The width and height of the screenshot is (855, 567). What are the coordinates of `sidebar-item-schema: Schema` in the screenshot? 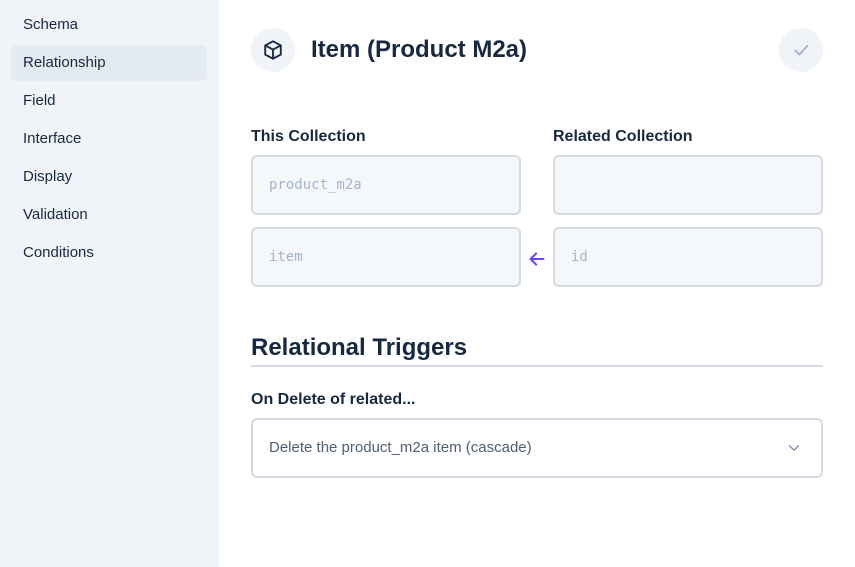 It's located at (109, 25).